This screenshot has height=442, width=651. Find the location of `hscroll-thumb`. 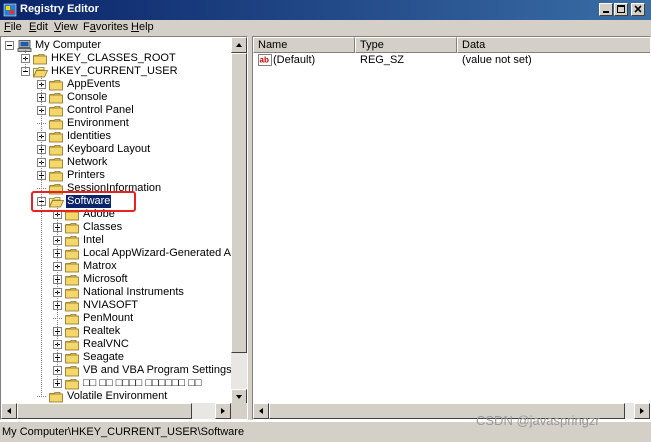

hscroll-thumb is located at coordinates (104, 411).